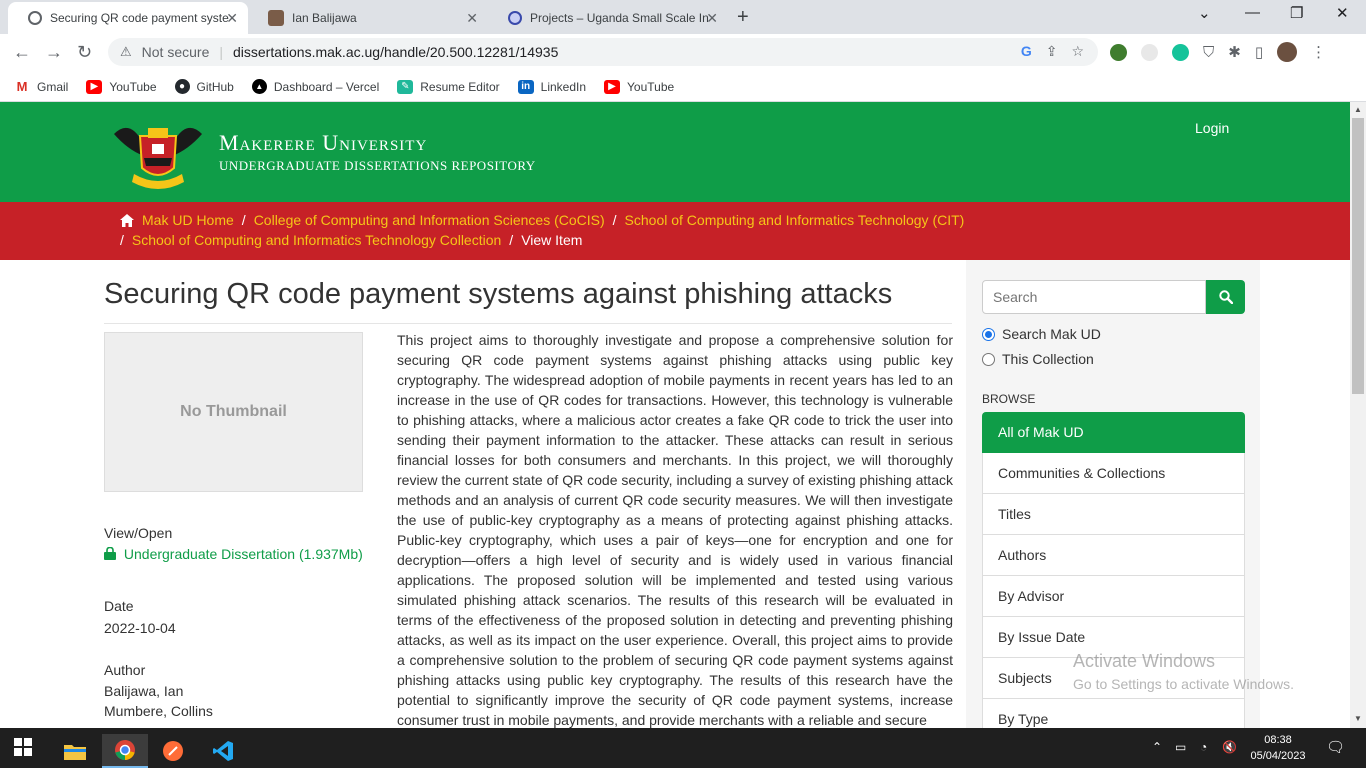 The width and height of the screenshot is (1366, 768). Describe the element at coordinates (1212, 128) in the screenshot. I see `login-link: Login` at that location.